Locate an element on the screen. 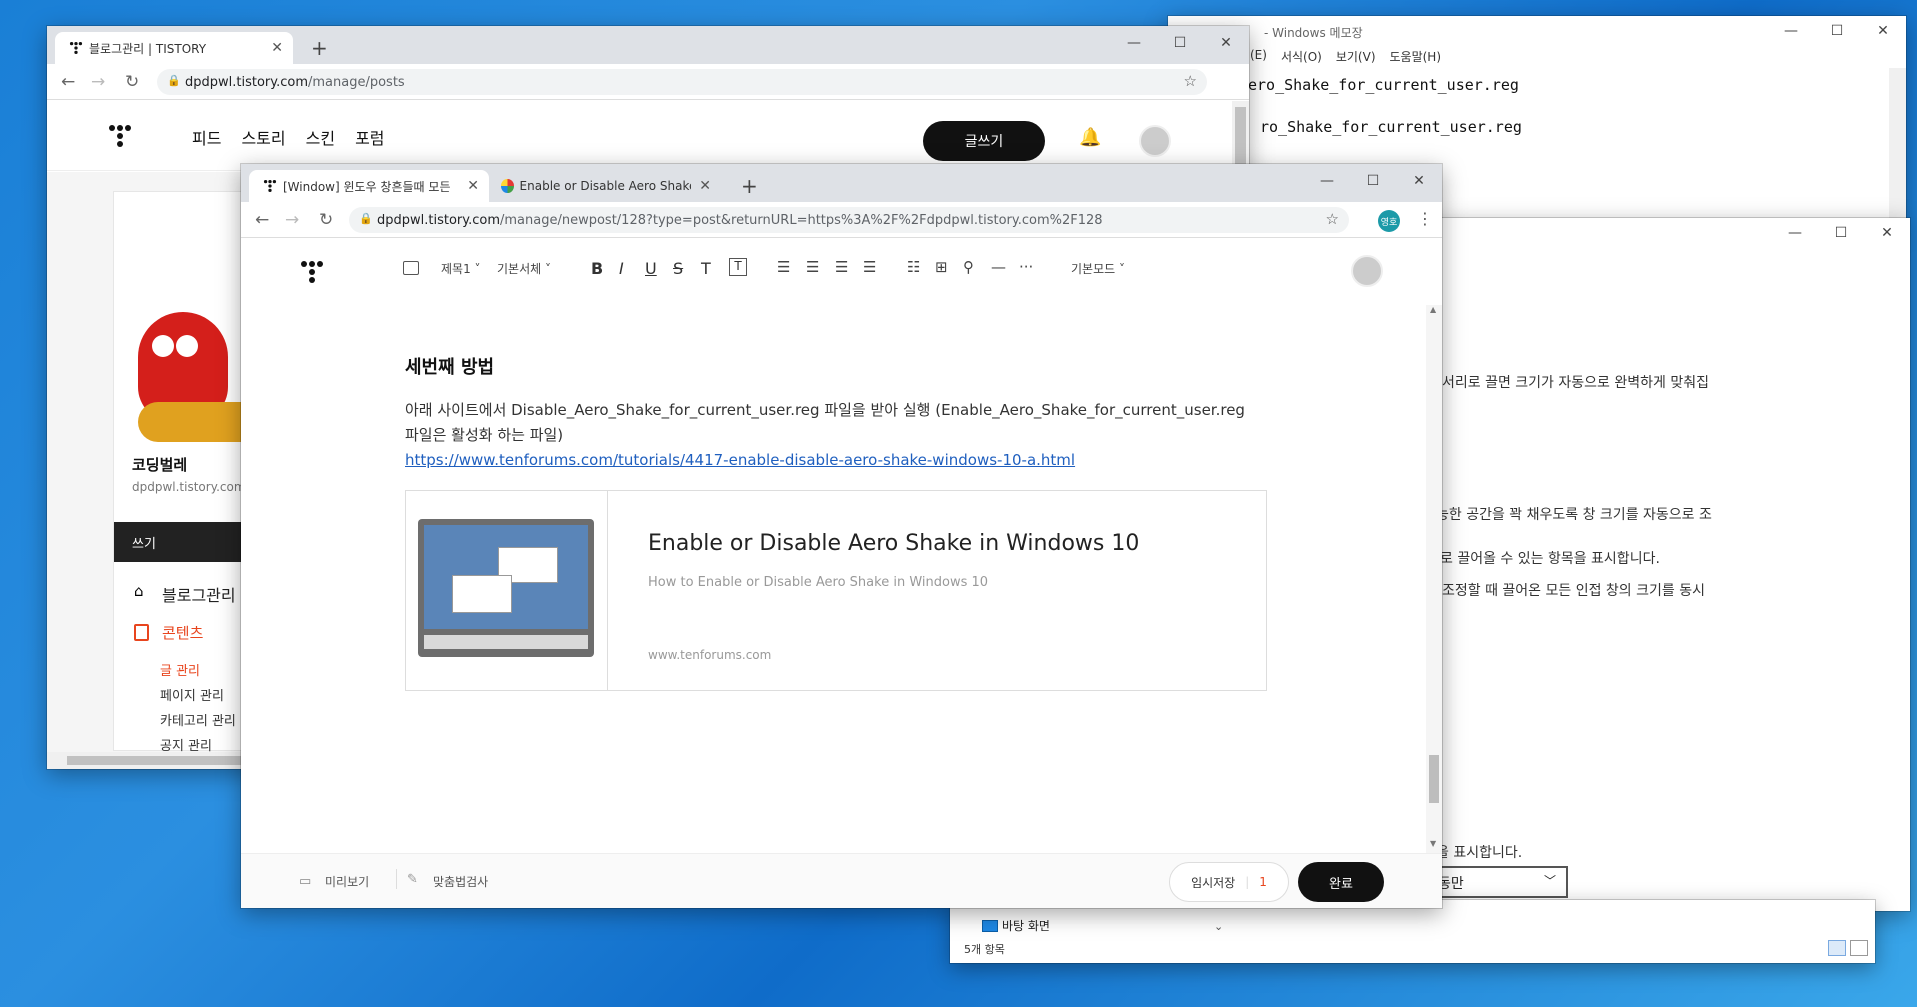 Image resolution: width=1917 pixels, height=1007 pixels. nav-forum: 포럼 is located at coordinates (369, 137).